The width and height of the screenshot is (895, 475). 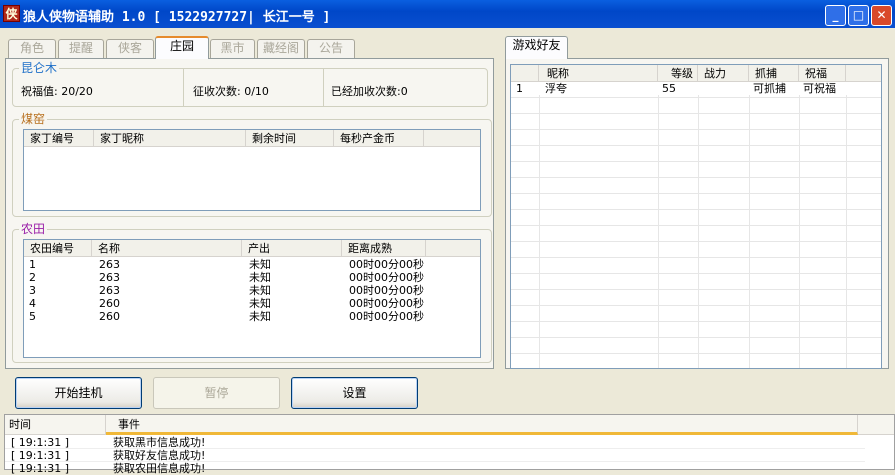 I want to click on kunlun-group: 祝福值: 20/20 征收次数: 0/10 已经加收次数:0, so click(x=250, y=87).